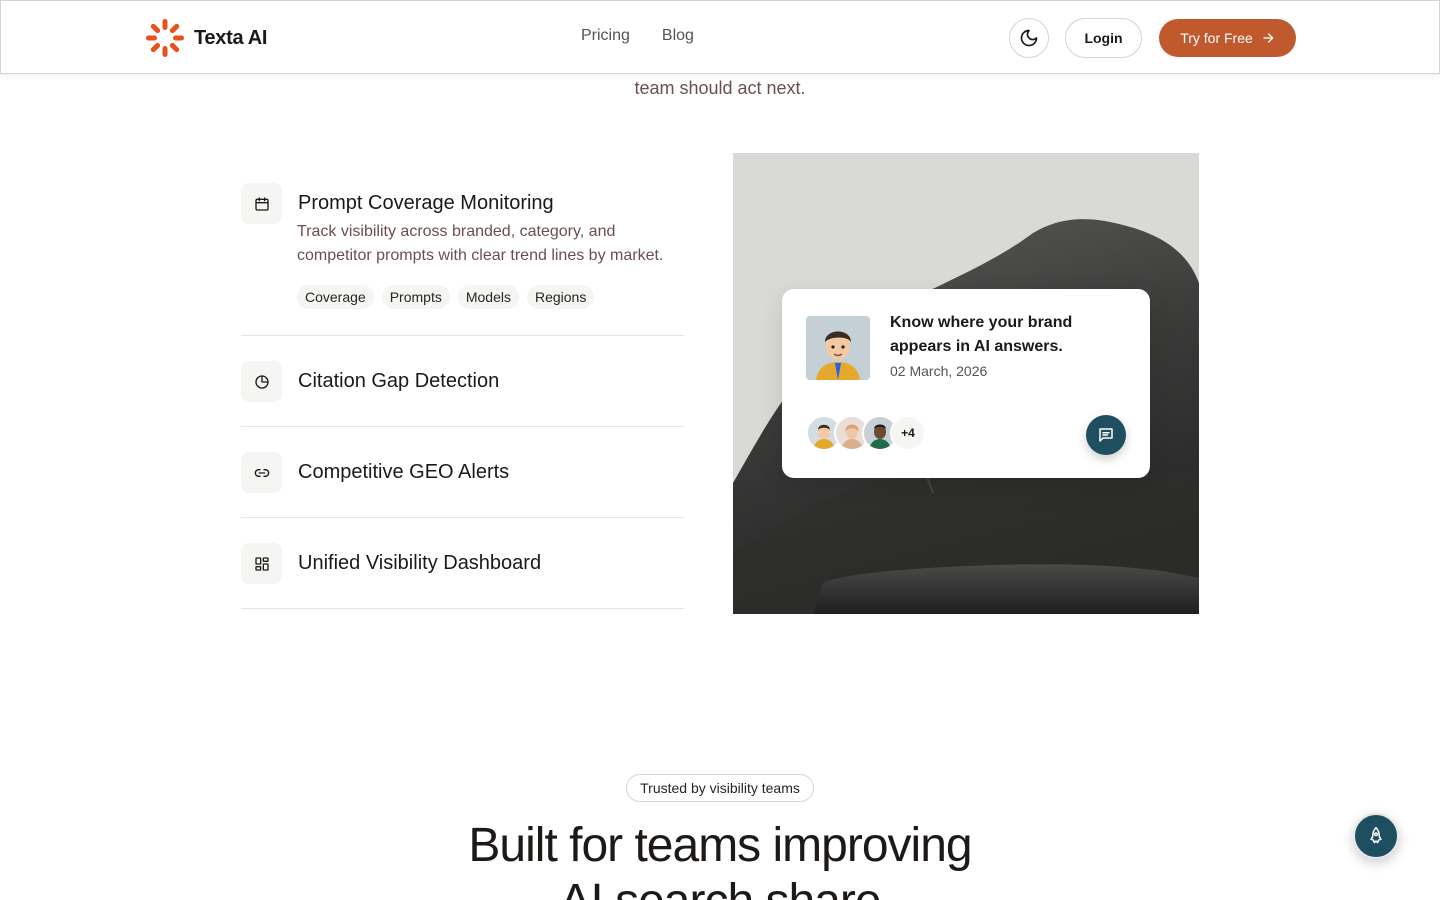 The image size is (1440, 900). I want to click on section-intro-text: team should act next., so click(720, 88).